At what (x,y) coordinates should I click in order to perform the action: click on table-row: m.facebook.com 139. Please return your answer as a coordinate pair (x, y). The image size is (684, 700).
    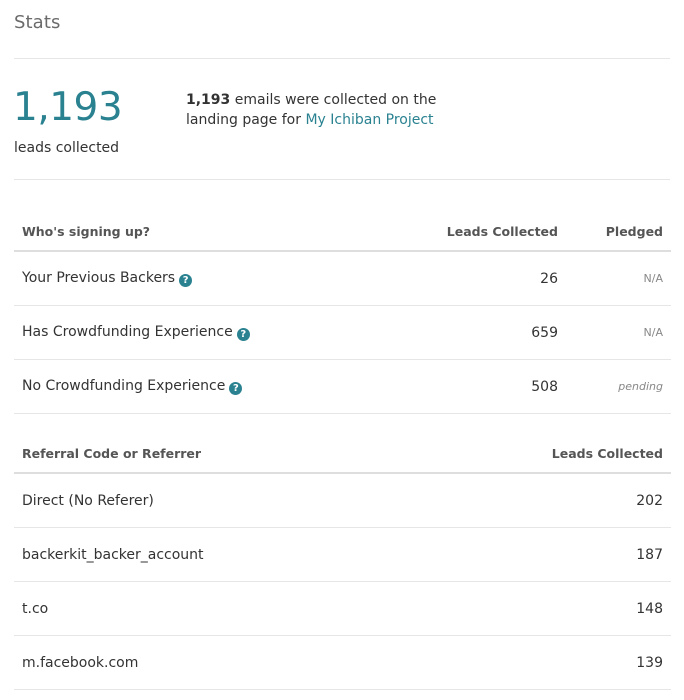
    Looking at the image, I should click on (342, 662).